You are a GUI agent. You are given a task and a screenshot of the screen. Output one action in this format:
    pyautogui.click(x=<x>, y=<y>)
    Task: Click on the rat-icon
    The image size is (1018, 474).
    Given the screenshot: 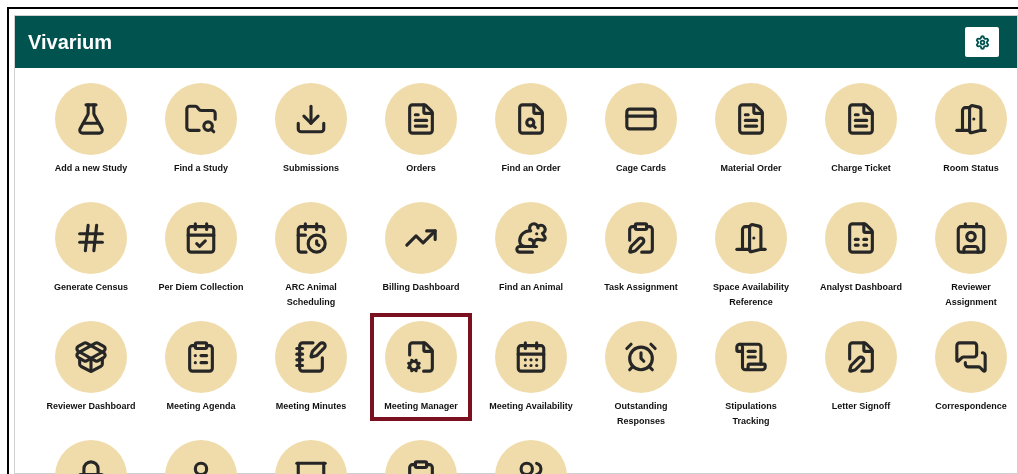 What is the action you would take?
    pyautogui.click(x=531, y=238)
    